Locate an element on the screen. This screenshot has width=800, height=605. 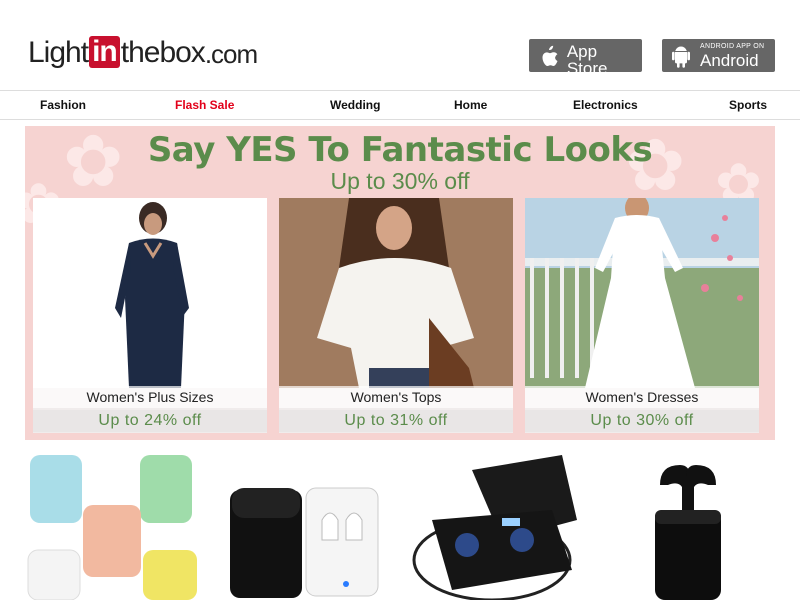
android-icon is located at coordinates (681, 56).